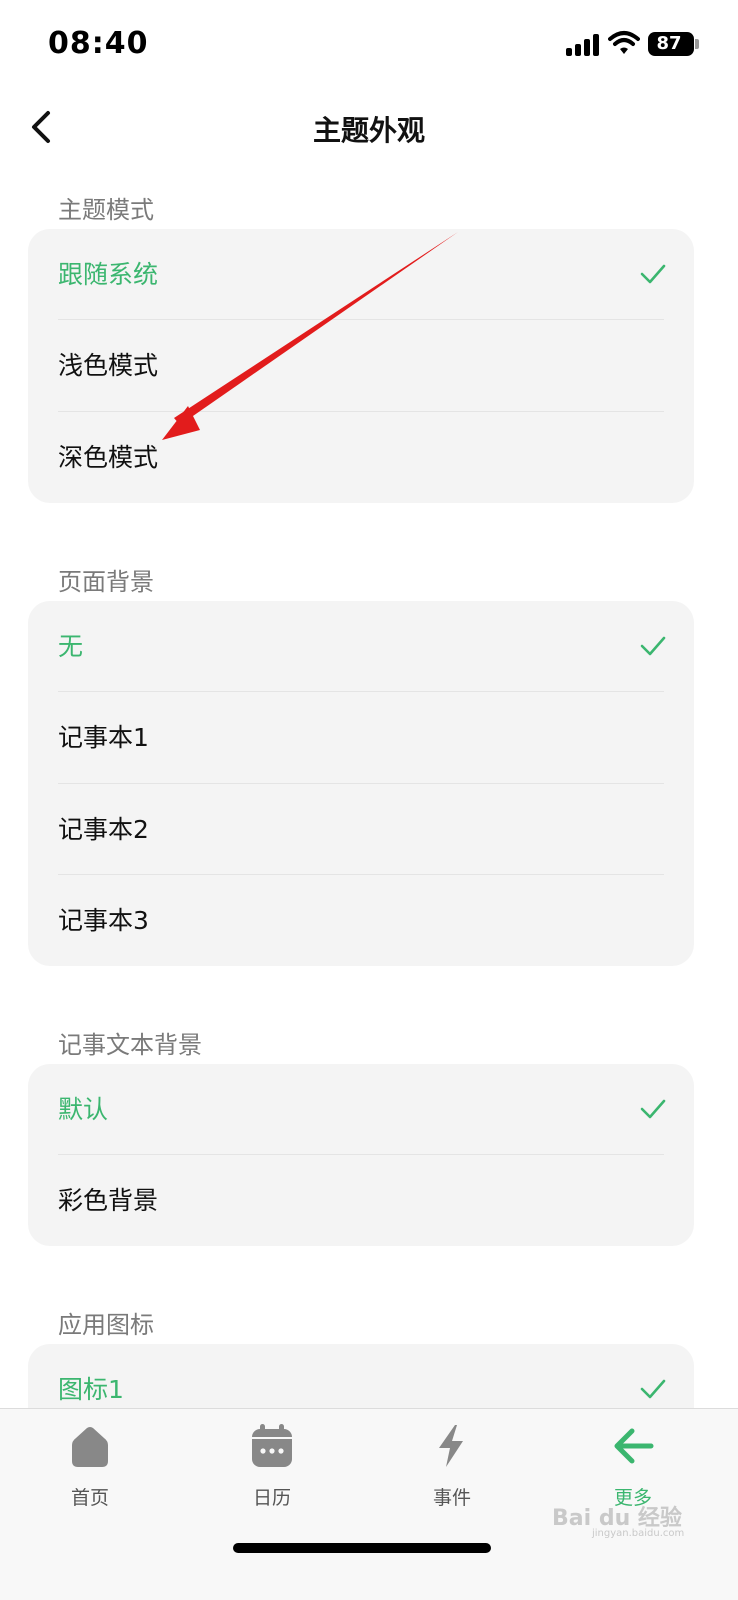 This screenshot has height=1600, width=738. I want to click on option-follow-system: 跟随系统, so click(361, 275).